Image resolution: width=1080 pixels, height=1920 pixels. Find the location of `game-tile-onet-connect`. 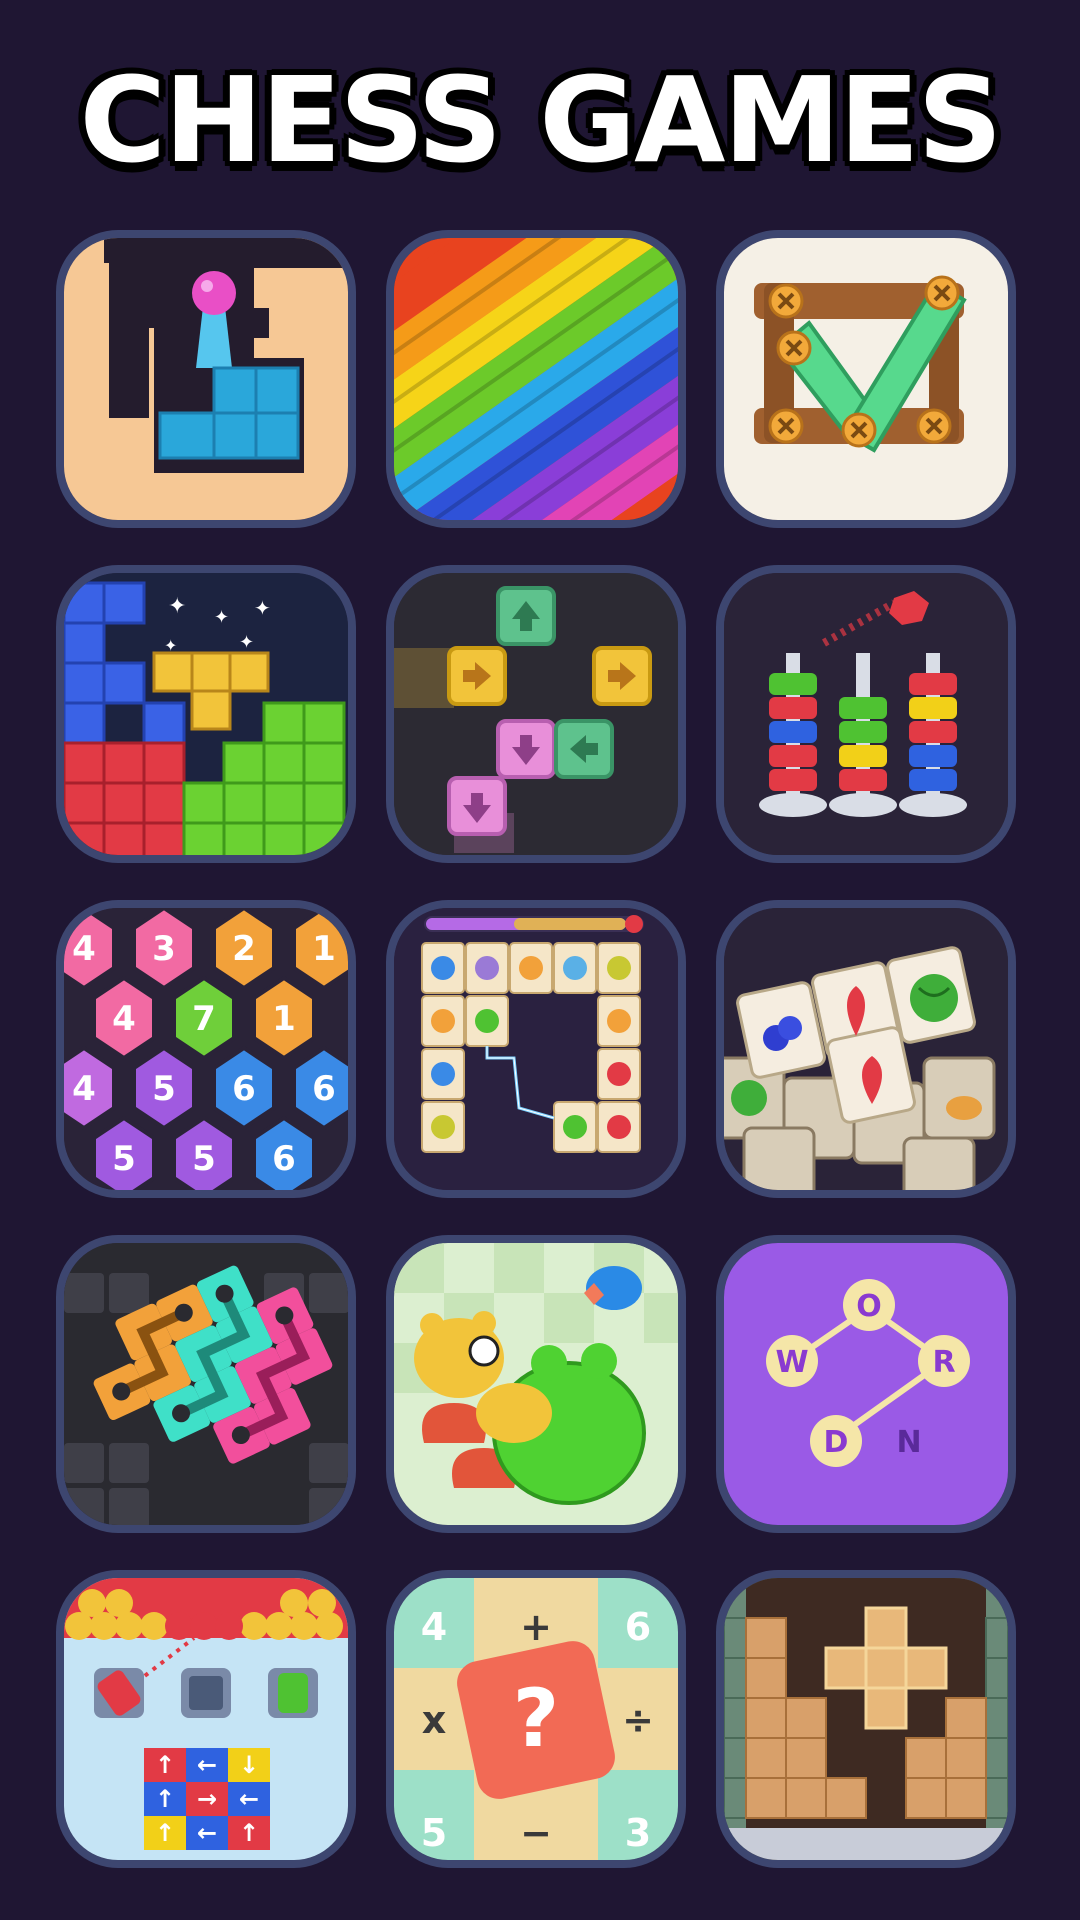

game-tile-onet-connect is located at coordinates (536, 1049).